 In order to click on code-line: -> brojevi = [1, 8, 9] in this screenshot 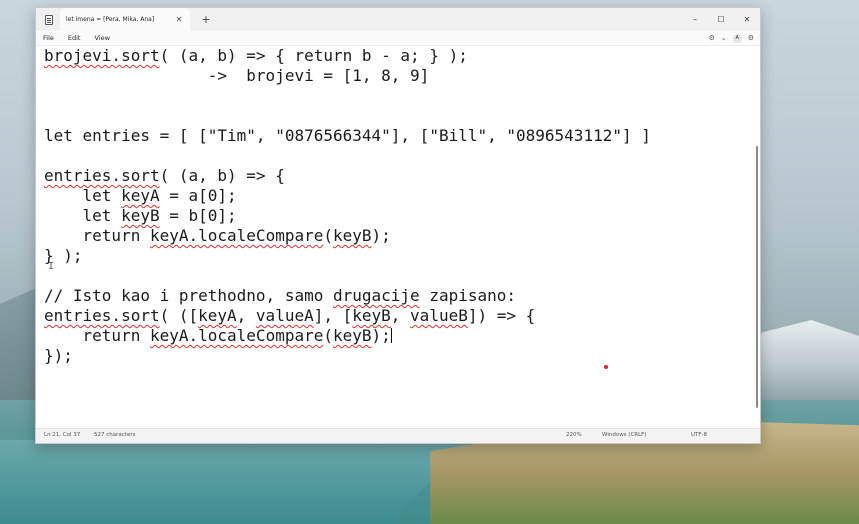, I will do `click(347, 76)`.